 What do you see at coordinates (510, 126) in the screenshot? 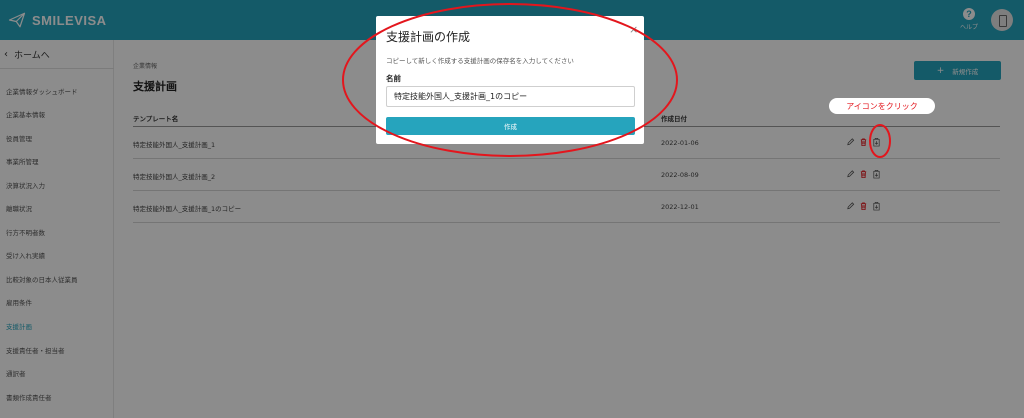
I see `create-button: 作成` at bounding box center [510, 126].